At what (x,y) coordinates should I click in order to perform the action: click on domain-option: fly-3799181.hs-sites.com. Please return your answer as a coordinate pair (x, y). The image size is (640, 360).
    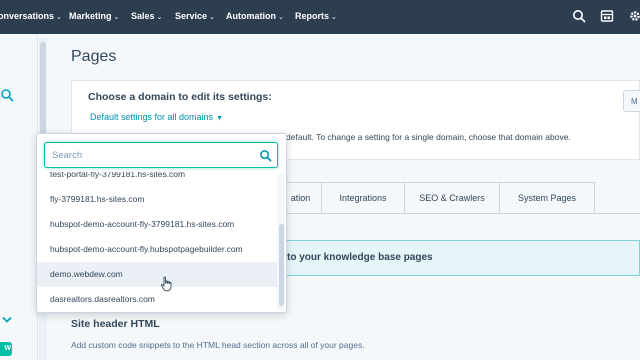
    Looking at the image, I should click on (157, 199).